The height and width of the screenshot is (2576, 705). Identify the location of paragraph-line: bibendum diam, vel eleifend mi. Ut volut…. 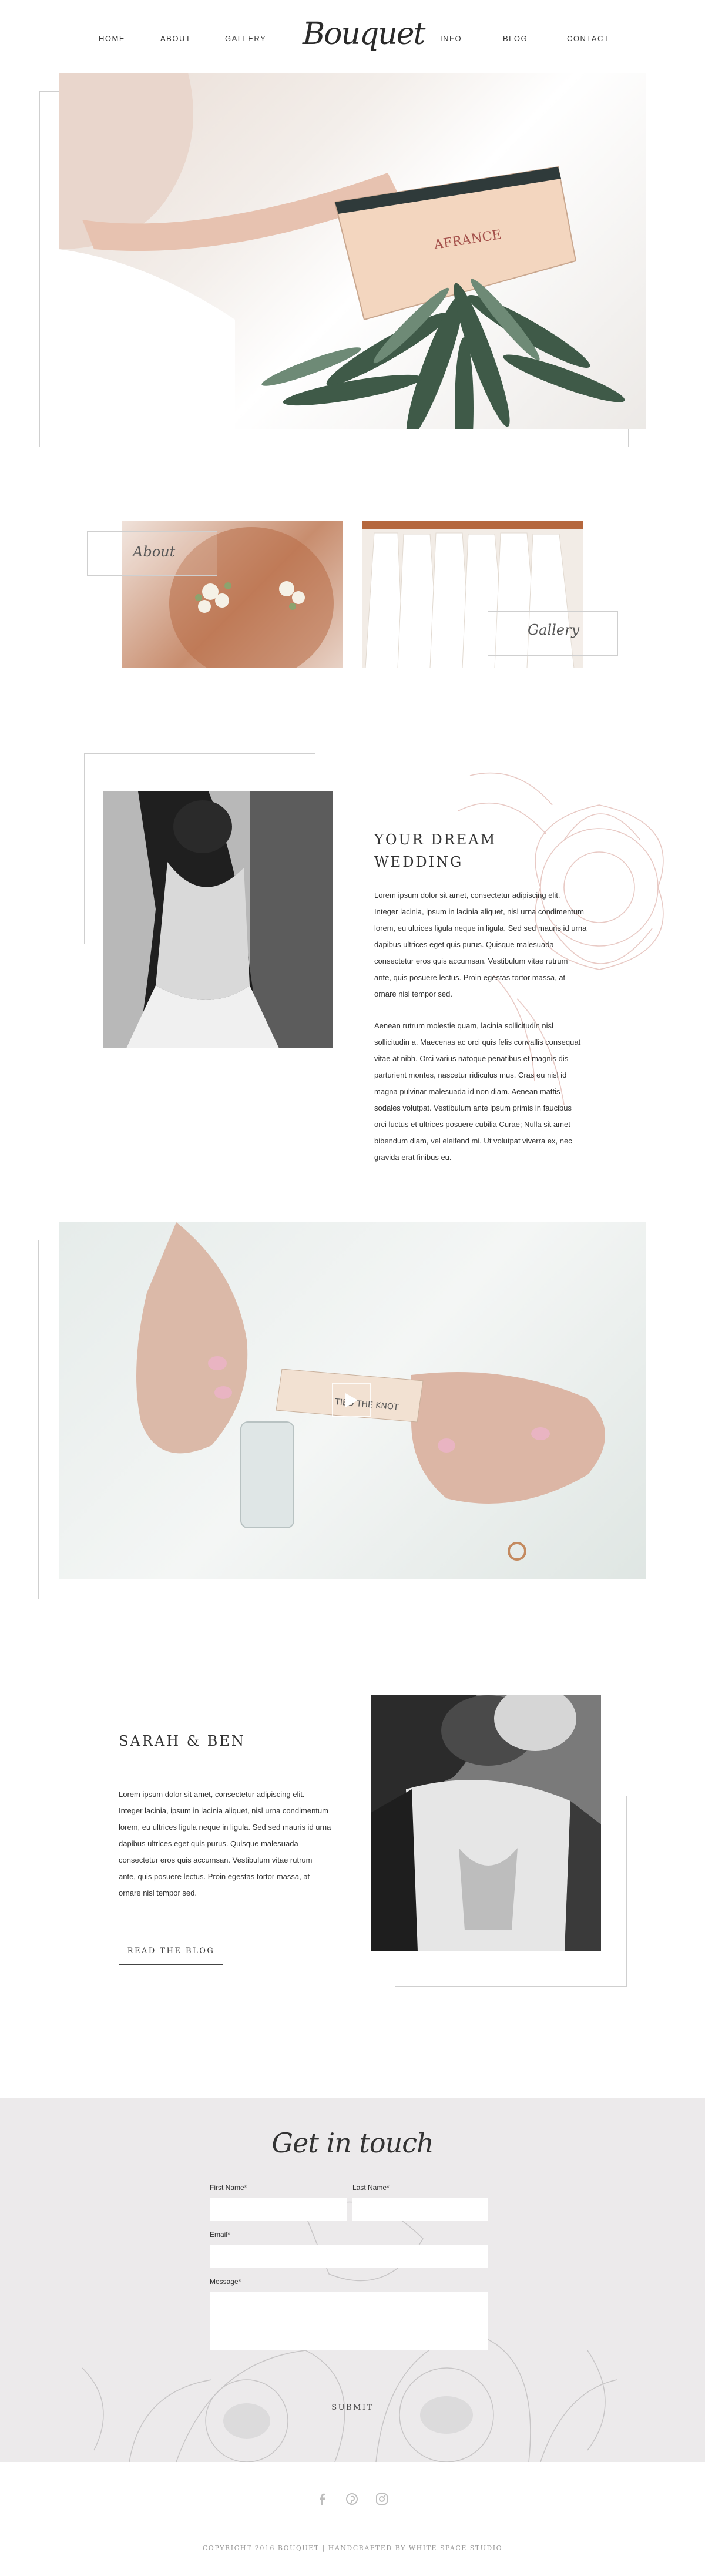
(473, 1140).